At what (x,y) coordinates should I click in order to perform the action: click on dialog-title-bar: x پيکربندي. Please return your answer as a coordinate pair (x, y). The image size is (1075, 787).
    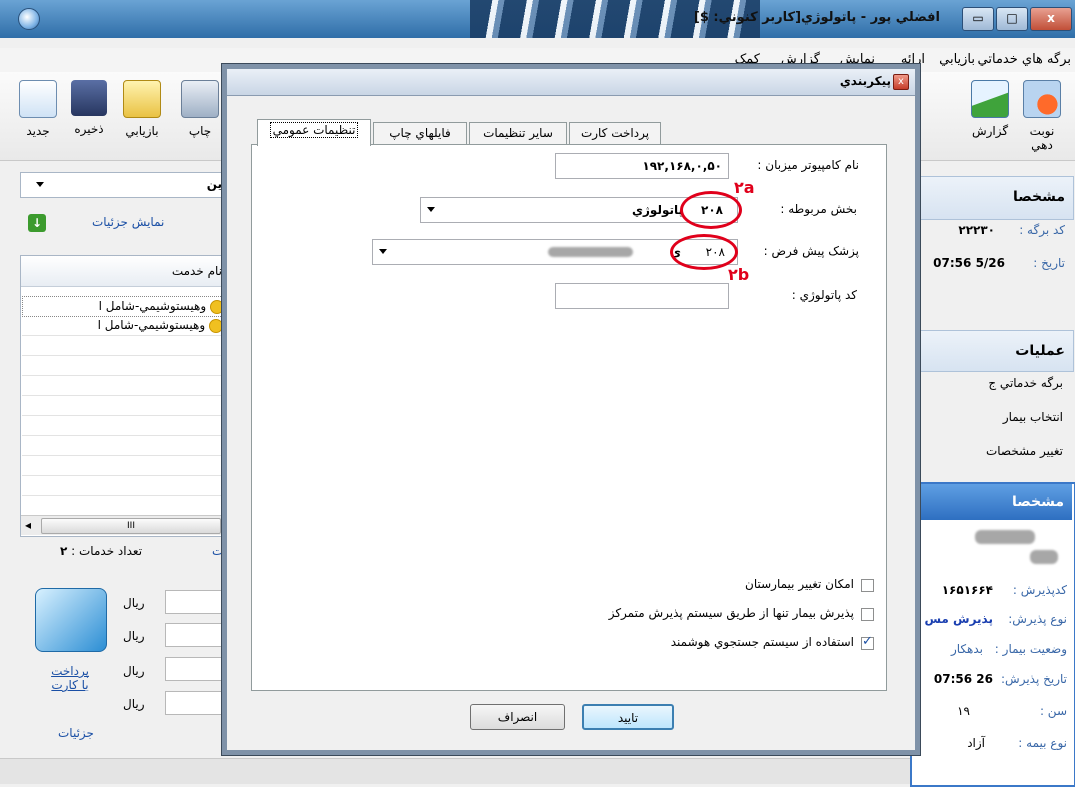
    Looking at the image, I should click on (571, 82).